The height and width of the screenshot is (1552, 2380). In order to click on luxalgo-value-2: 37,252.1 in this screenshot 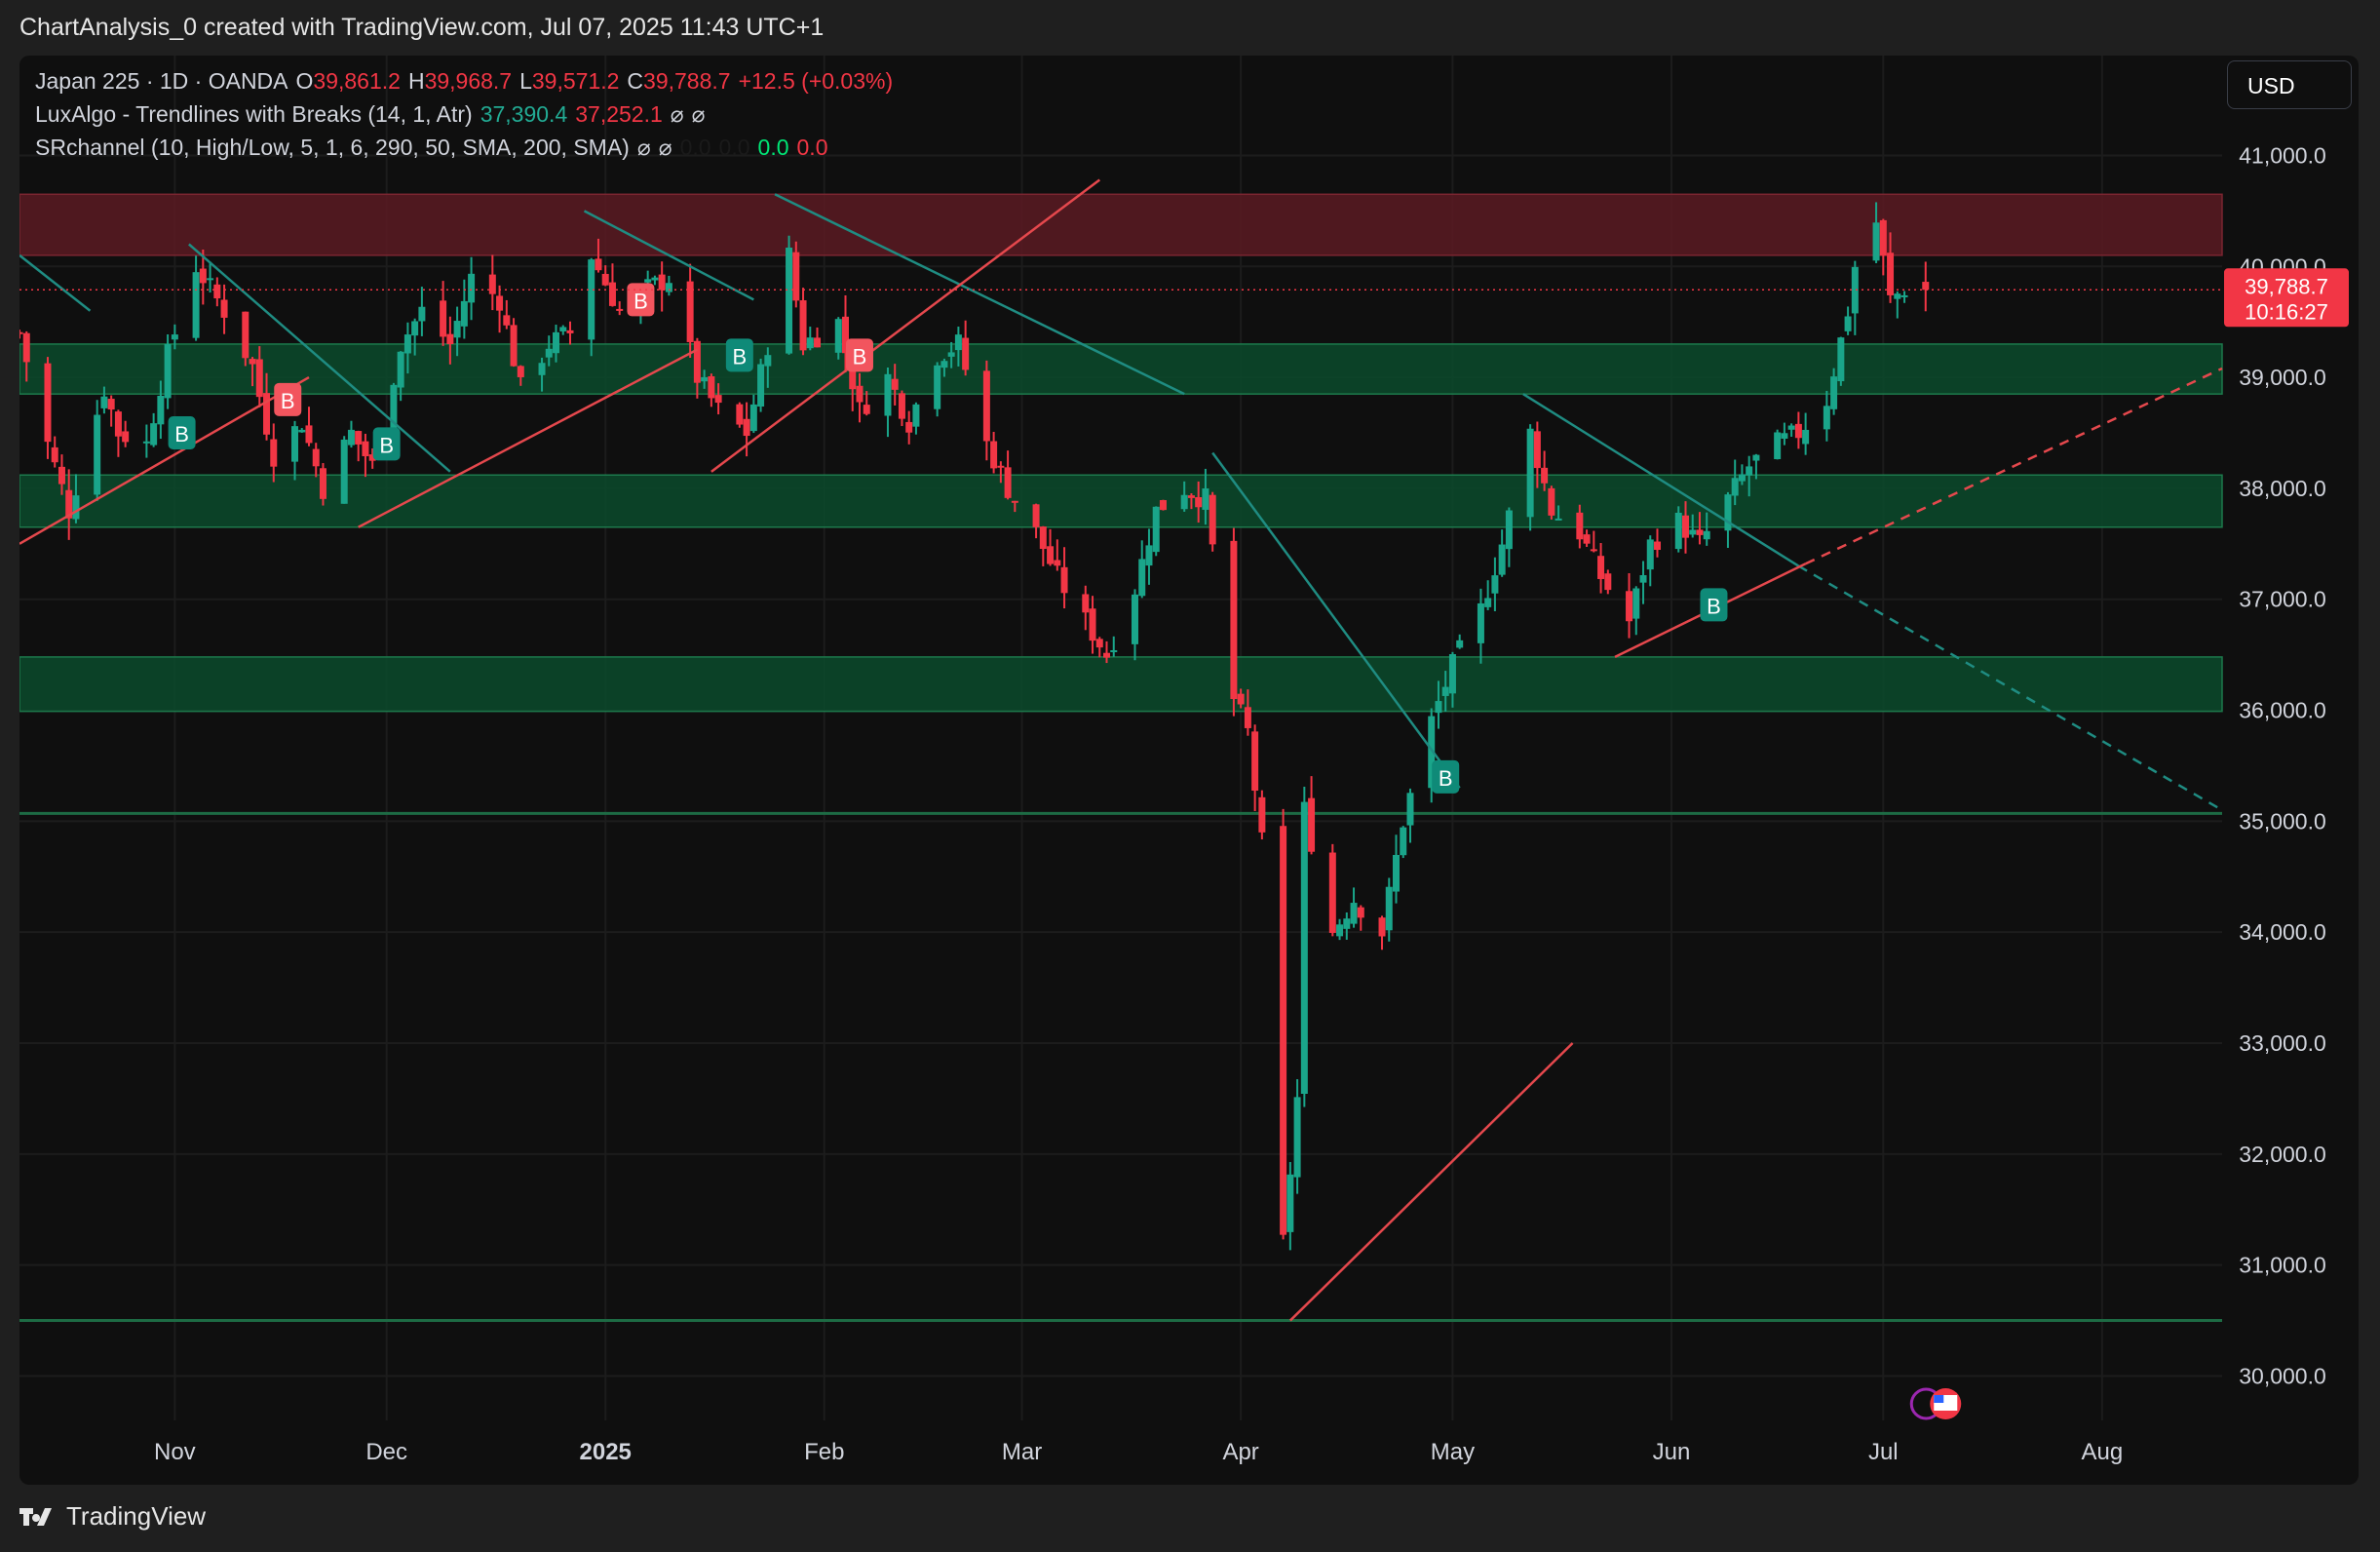, I will do `click(619, 114)`.